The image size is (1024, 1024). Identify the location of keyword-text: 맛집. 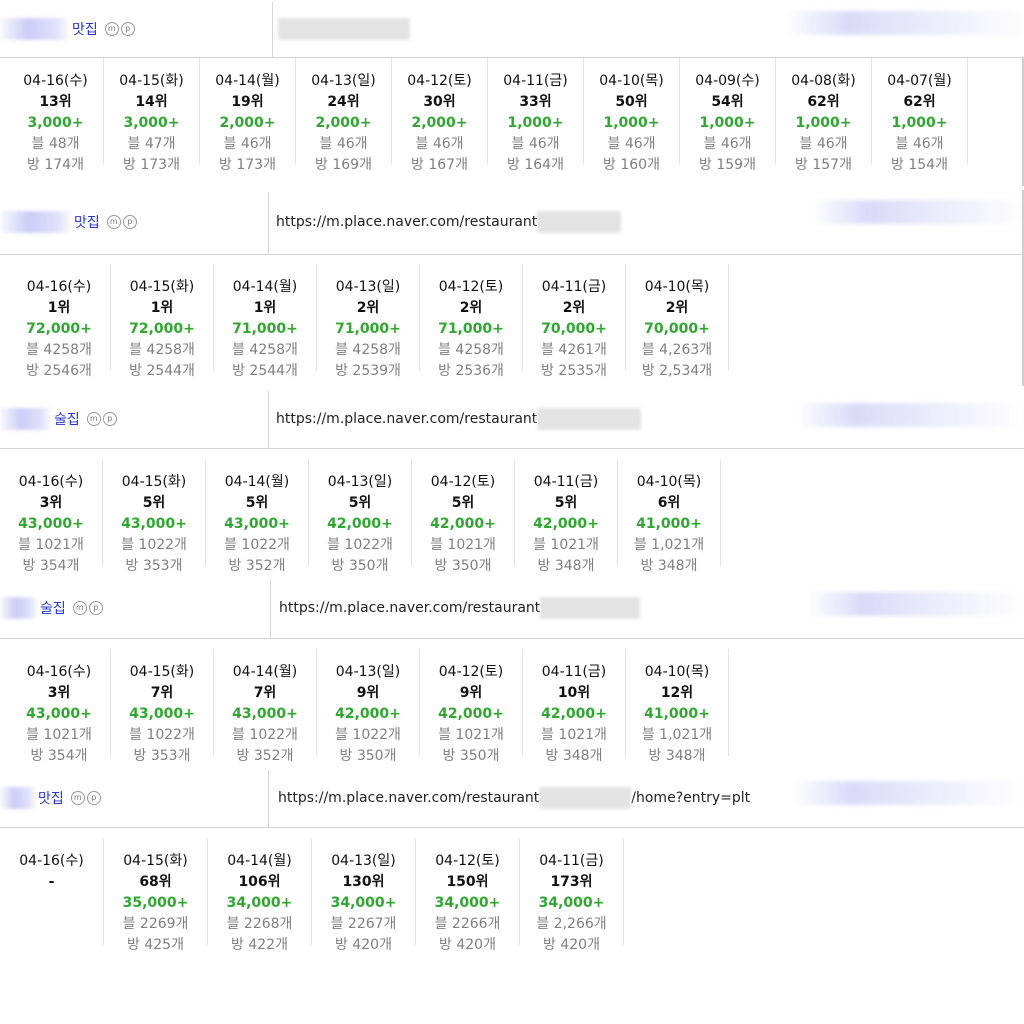
(85, 29).